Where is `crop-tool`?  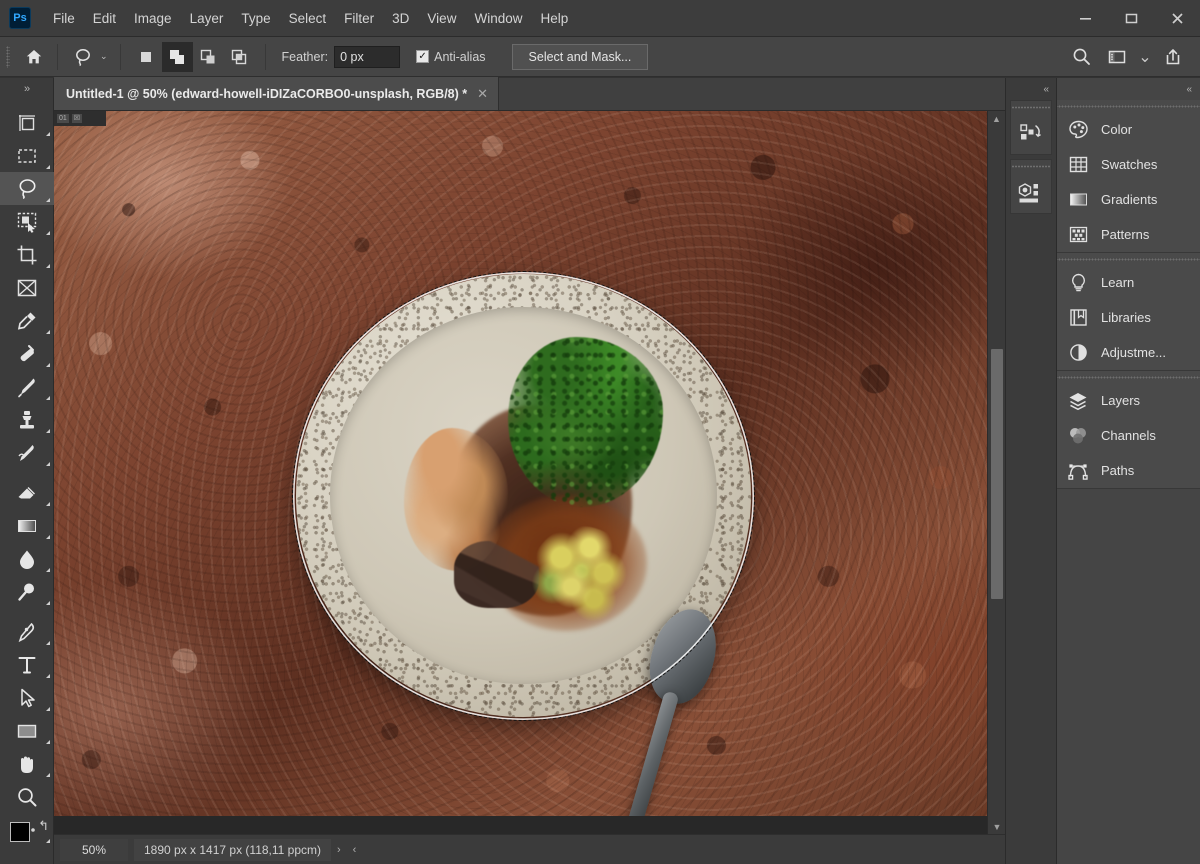
crop-tool is located at coordinates (27, 254).